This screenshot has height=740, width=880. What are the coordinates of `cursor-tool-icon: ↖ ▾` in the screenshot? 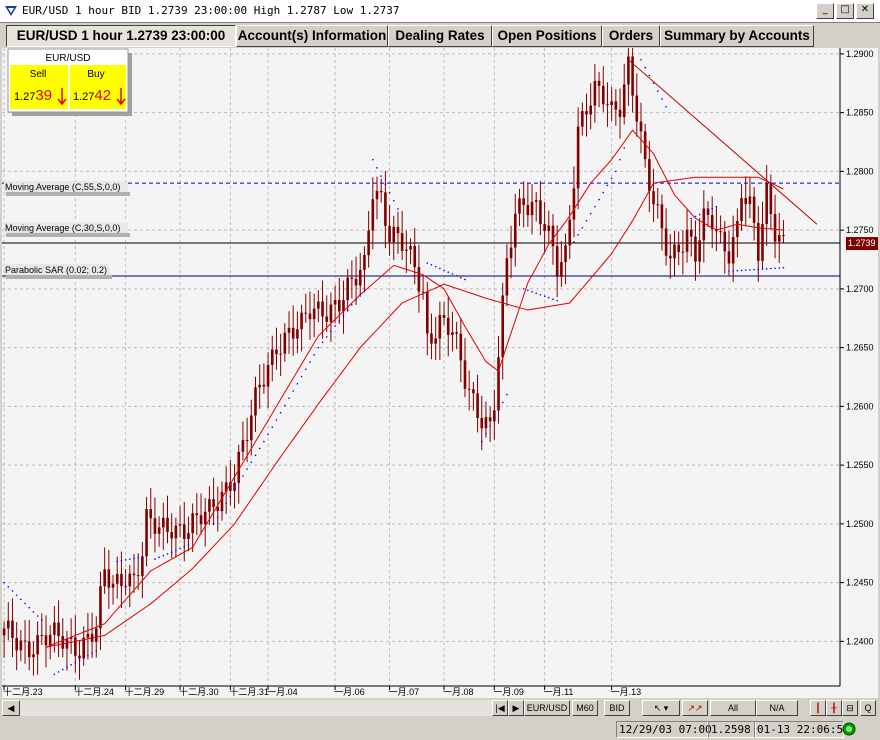 It's located at (661, 708).